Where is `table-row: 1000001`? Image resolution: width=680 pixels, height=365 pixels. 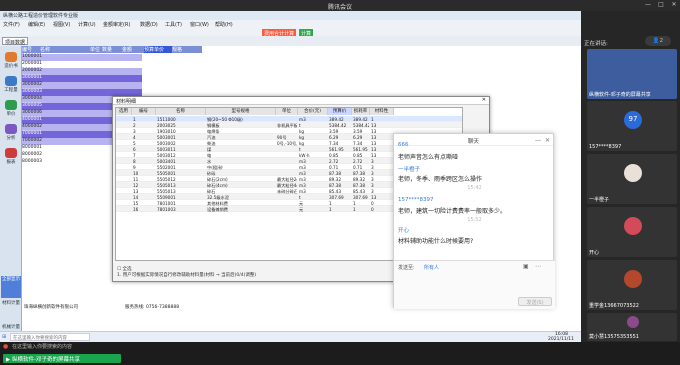 table-row: 1000001 is located at coordinates (82, 57).